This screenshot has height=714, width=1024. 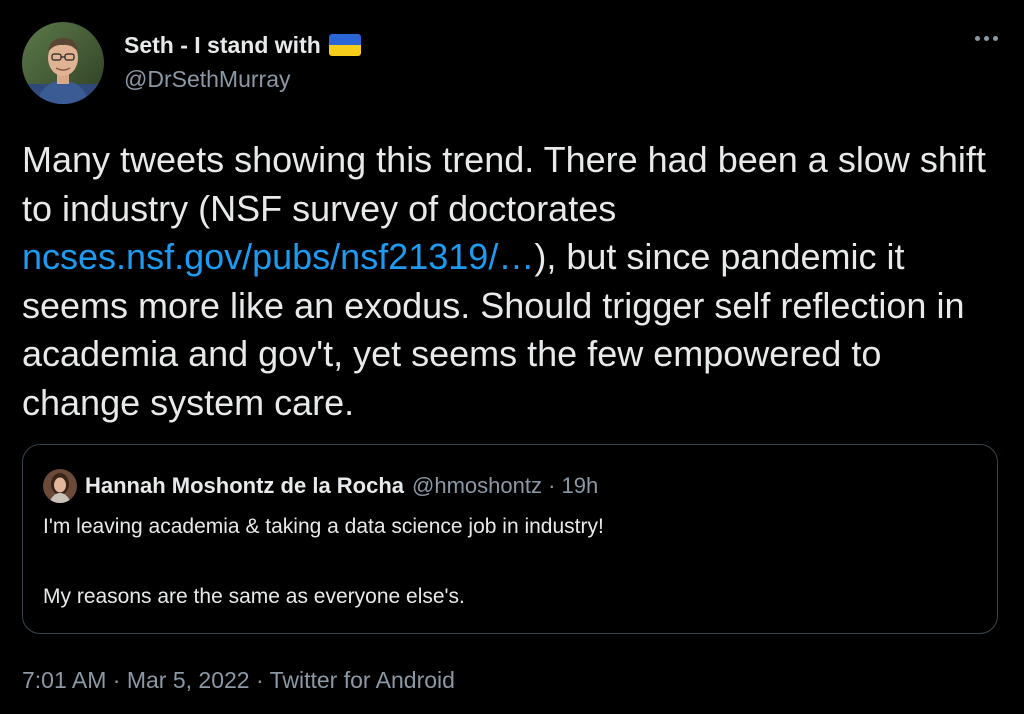 I want to click on author-display-name-row: Seth - I stand with, so click(x=242, y=45).